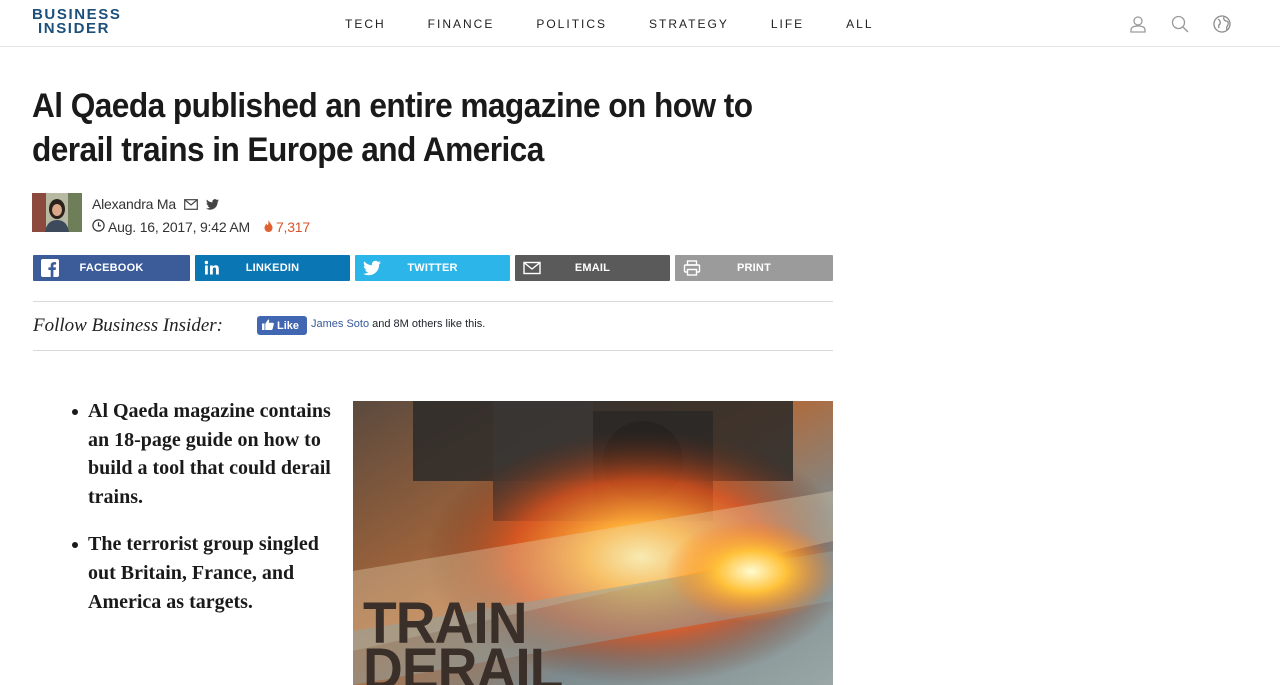 The width and height of the screenshot is (1280, 685). What do you see at coordinates (571, 24) in the screenshot?
I see `nav-politics: POLITICS` at bounding box center [571, 24].